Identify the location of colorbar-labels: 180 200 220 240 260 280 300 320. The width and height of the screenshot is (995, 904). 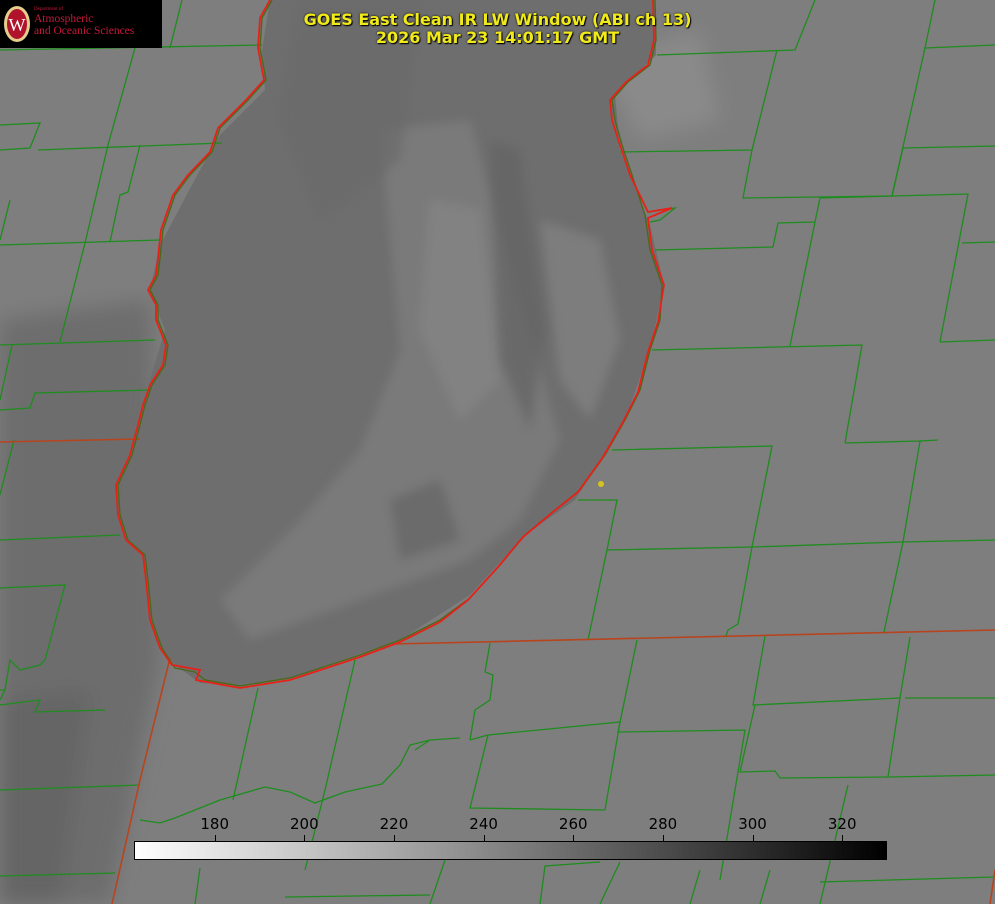
(497, 825).